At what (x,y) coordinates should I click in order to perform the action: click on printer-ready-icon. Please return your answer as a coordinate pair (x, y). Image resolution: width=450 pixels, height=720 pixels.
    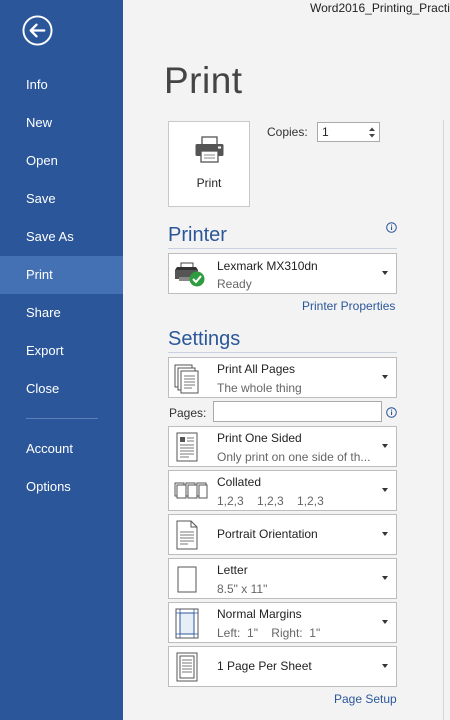
    Looking at the image, I should click on (190, 274).